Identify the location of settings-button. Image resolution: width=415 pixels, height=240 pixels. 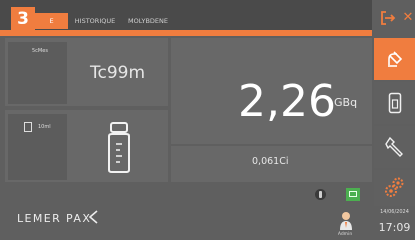
(394, 188).